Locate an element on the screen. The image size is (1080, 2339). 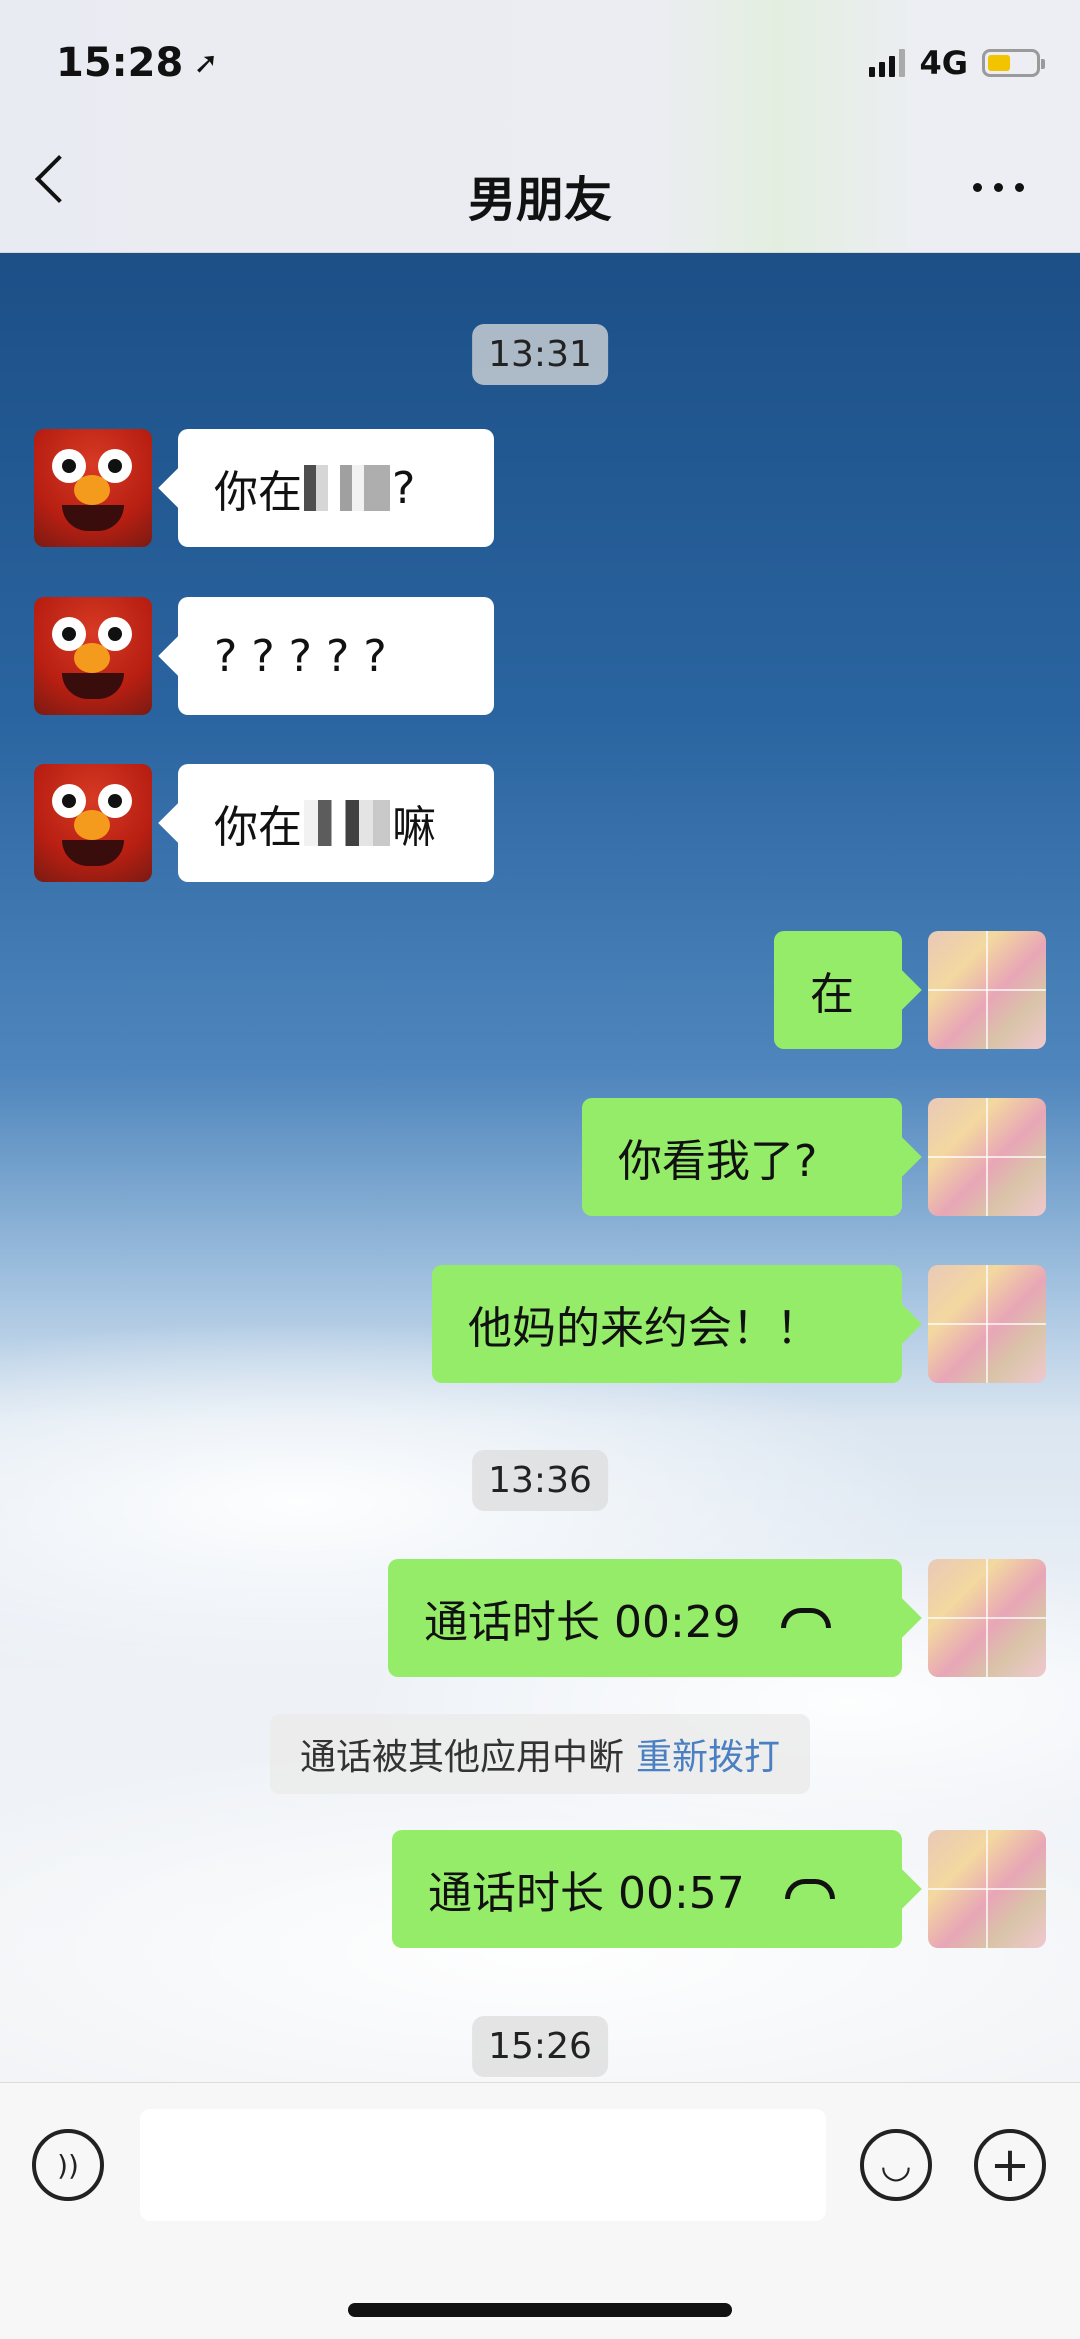
call-bubble: 通话时长 00:57 is located at coordinates (647, 1889).